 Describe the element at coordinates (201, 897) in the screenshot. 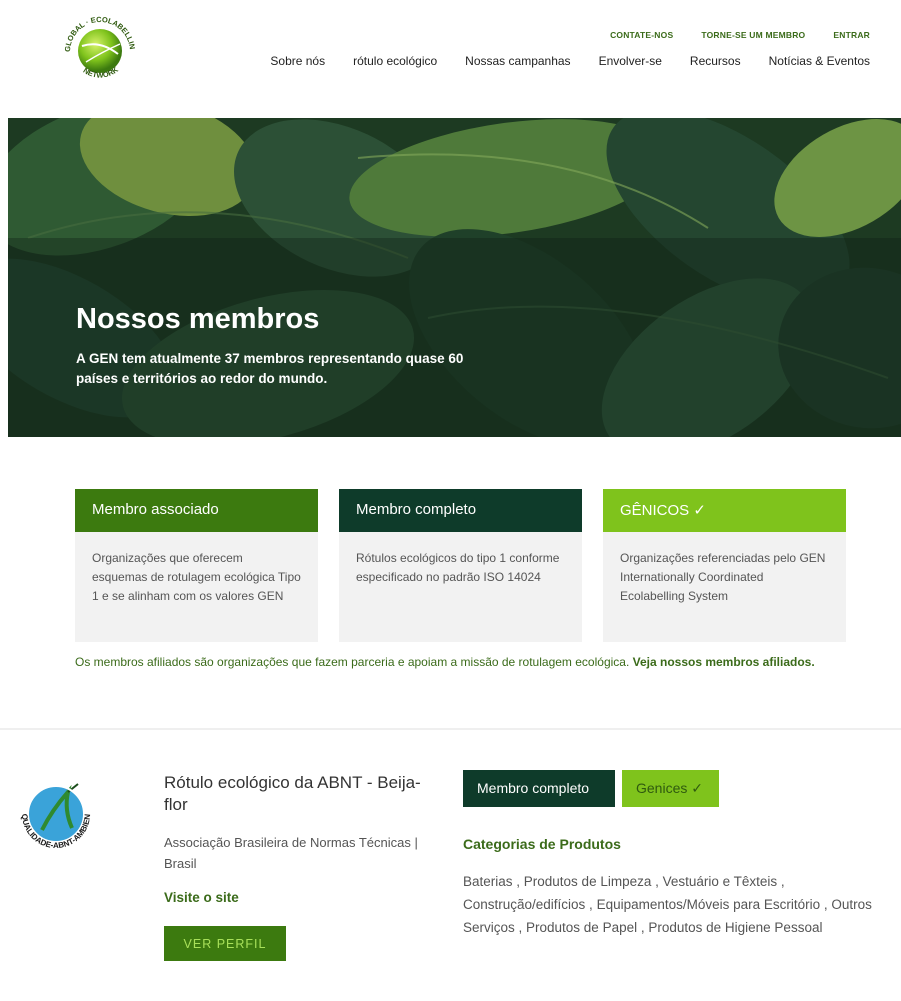

I see `visit-site-link: Visite o site` at that location.